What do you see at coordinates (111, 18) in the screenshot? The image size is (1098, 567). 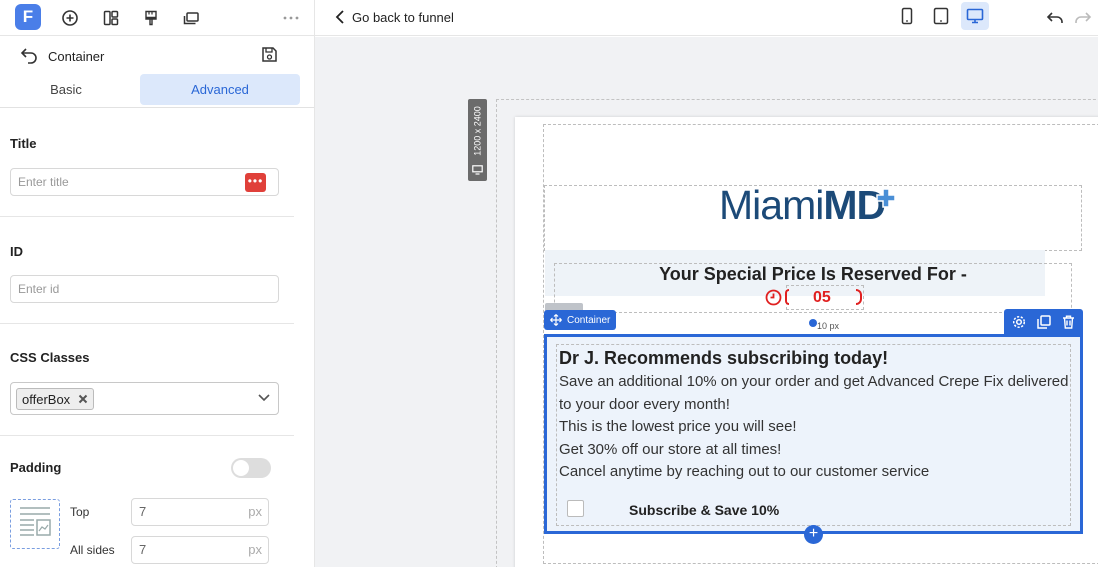 I see `layout-icon` at bounding box center [111, 18].